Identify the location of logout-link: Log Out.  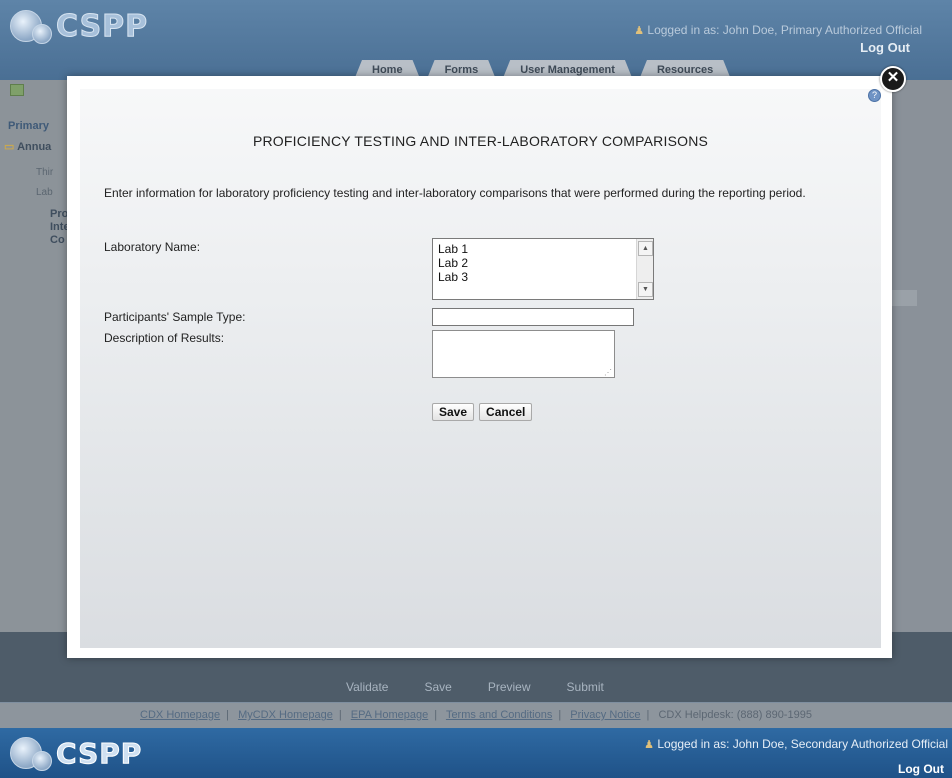
(885, 47).